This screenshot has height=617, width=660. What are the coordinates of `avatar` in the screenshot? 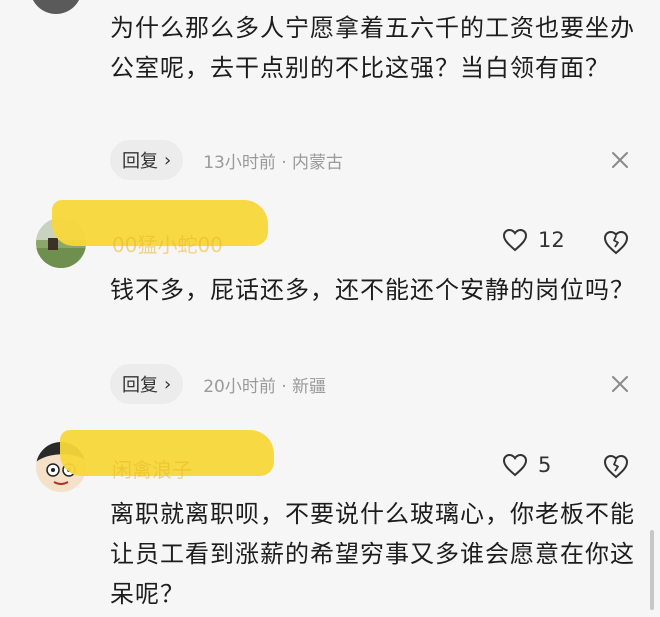 It's located at (56, 7).